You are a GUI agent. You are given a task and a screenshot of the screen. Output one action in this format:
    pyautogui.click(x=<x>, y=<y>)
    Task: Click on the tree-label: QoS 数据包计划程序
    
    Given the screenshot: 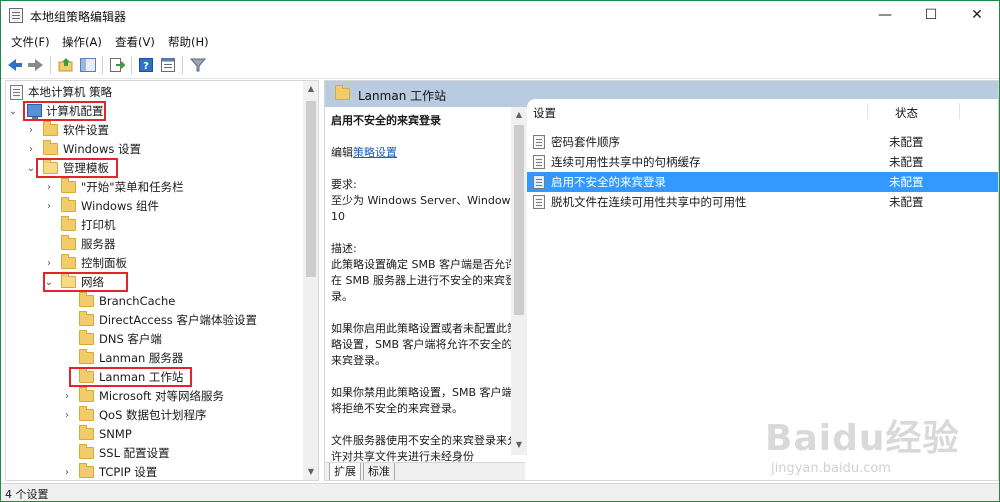 What is the action you would take?
    pyautogui.click(x=153, y=415)
    